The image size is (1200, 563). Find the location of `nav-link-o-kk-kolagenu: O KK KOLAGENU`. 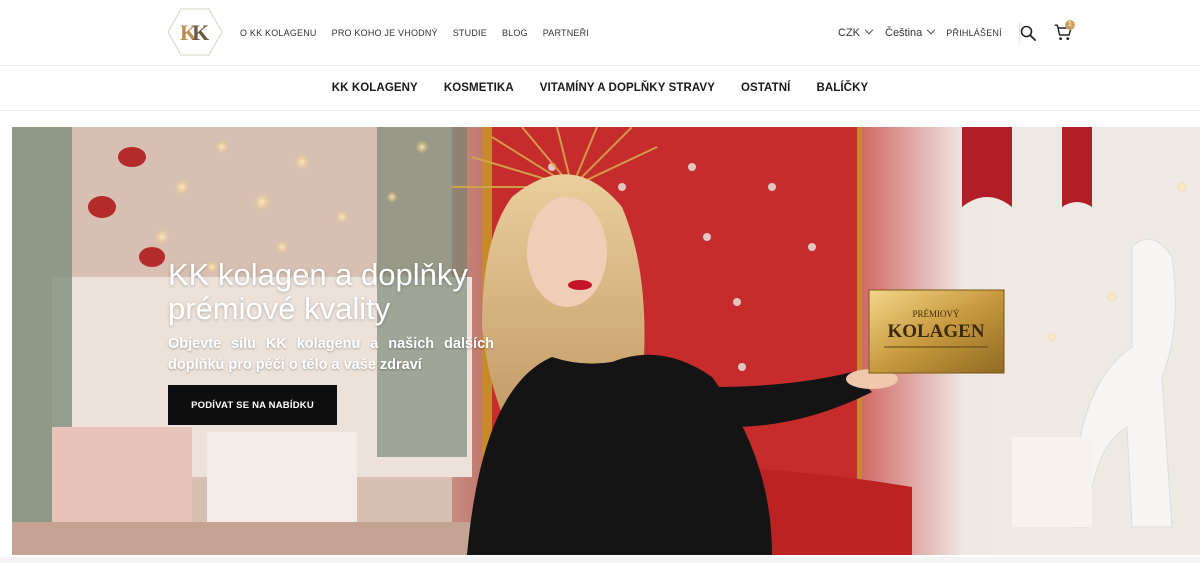

nav-link-o-kk-kolagenu: O KK KOLAGENU is located at coordinates (278, 33).